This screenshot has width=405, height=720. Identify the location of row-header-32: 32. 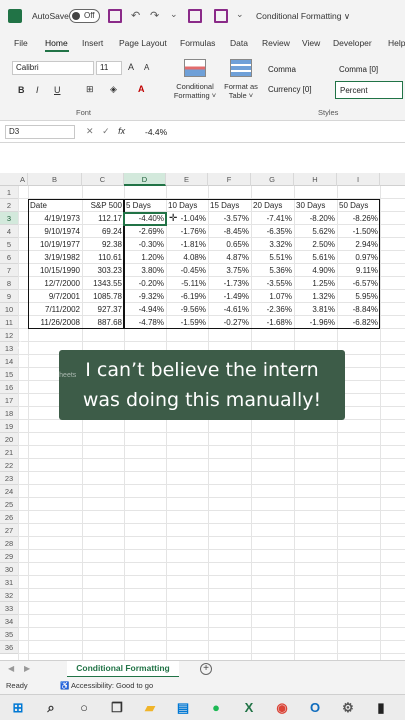
(9, 595).